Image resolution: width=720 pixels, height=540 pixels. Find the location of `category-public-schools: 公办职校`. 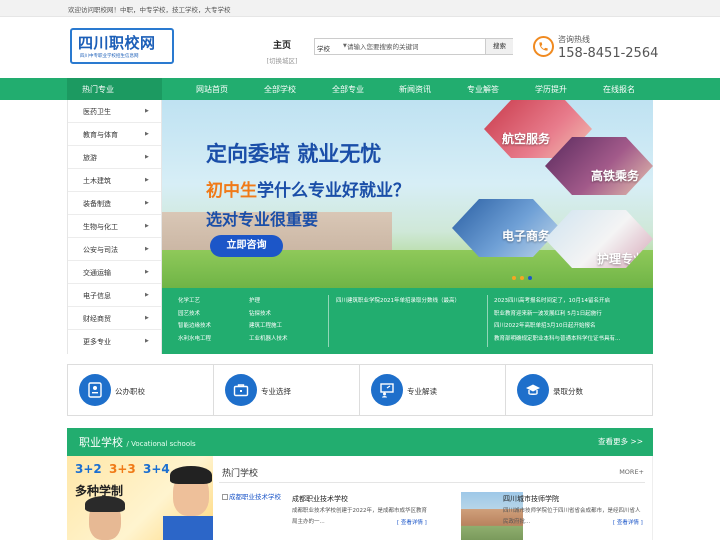

category-public-schools: 公办职校 is located at coordinates (141, 390).